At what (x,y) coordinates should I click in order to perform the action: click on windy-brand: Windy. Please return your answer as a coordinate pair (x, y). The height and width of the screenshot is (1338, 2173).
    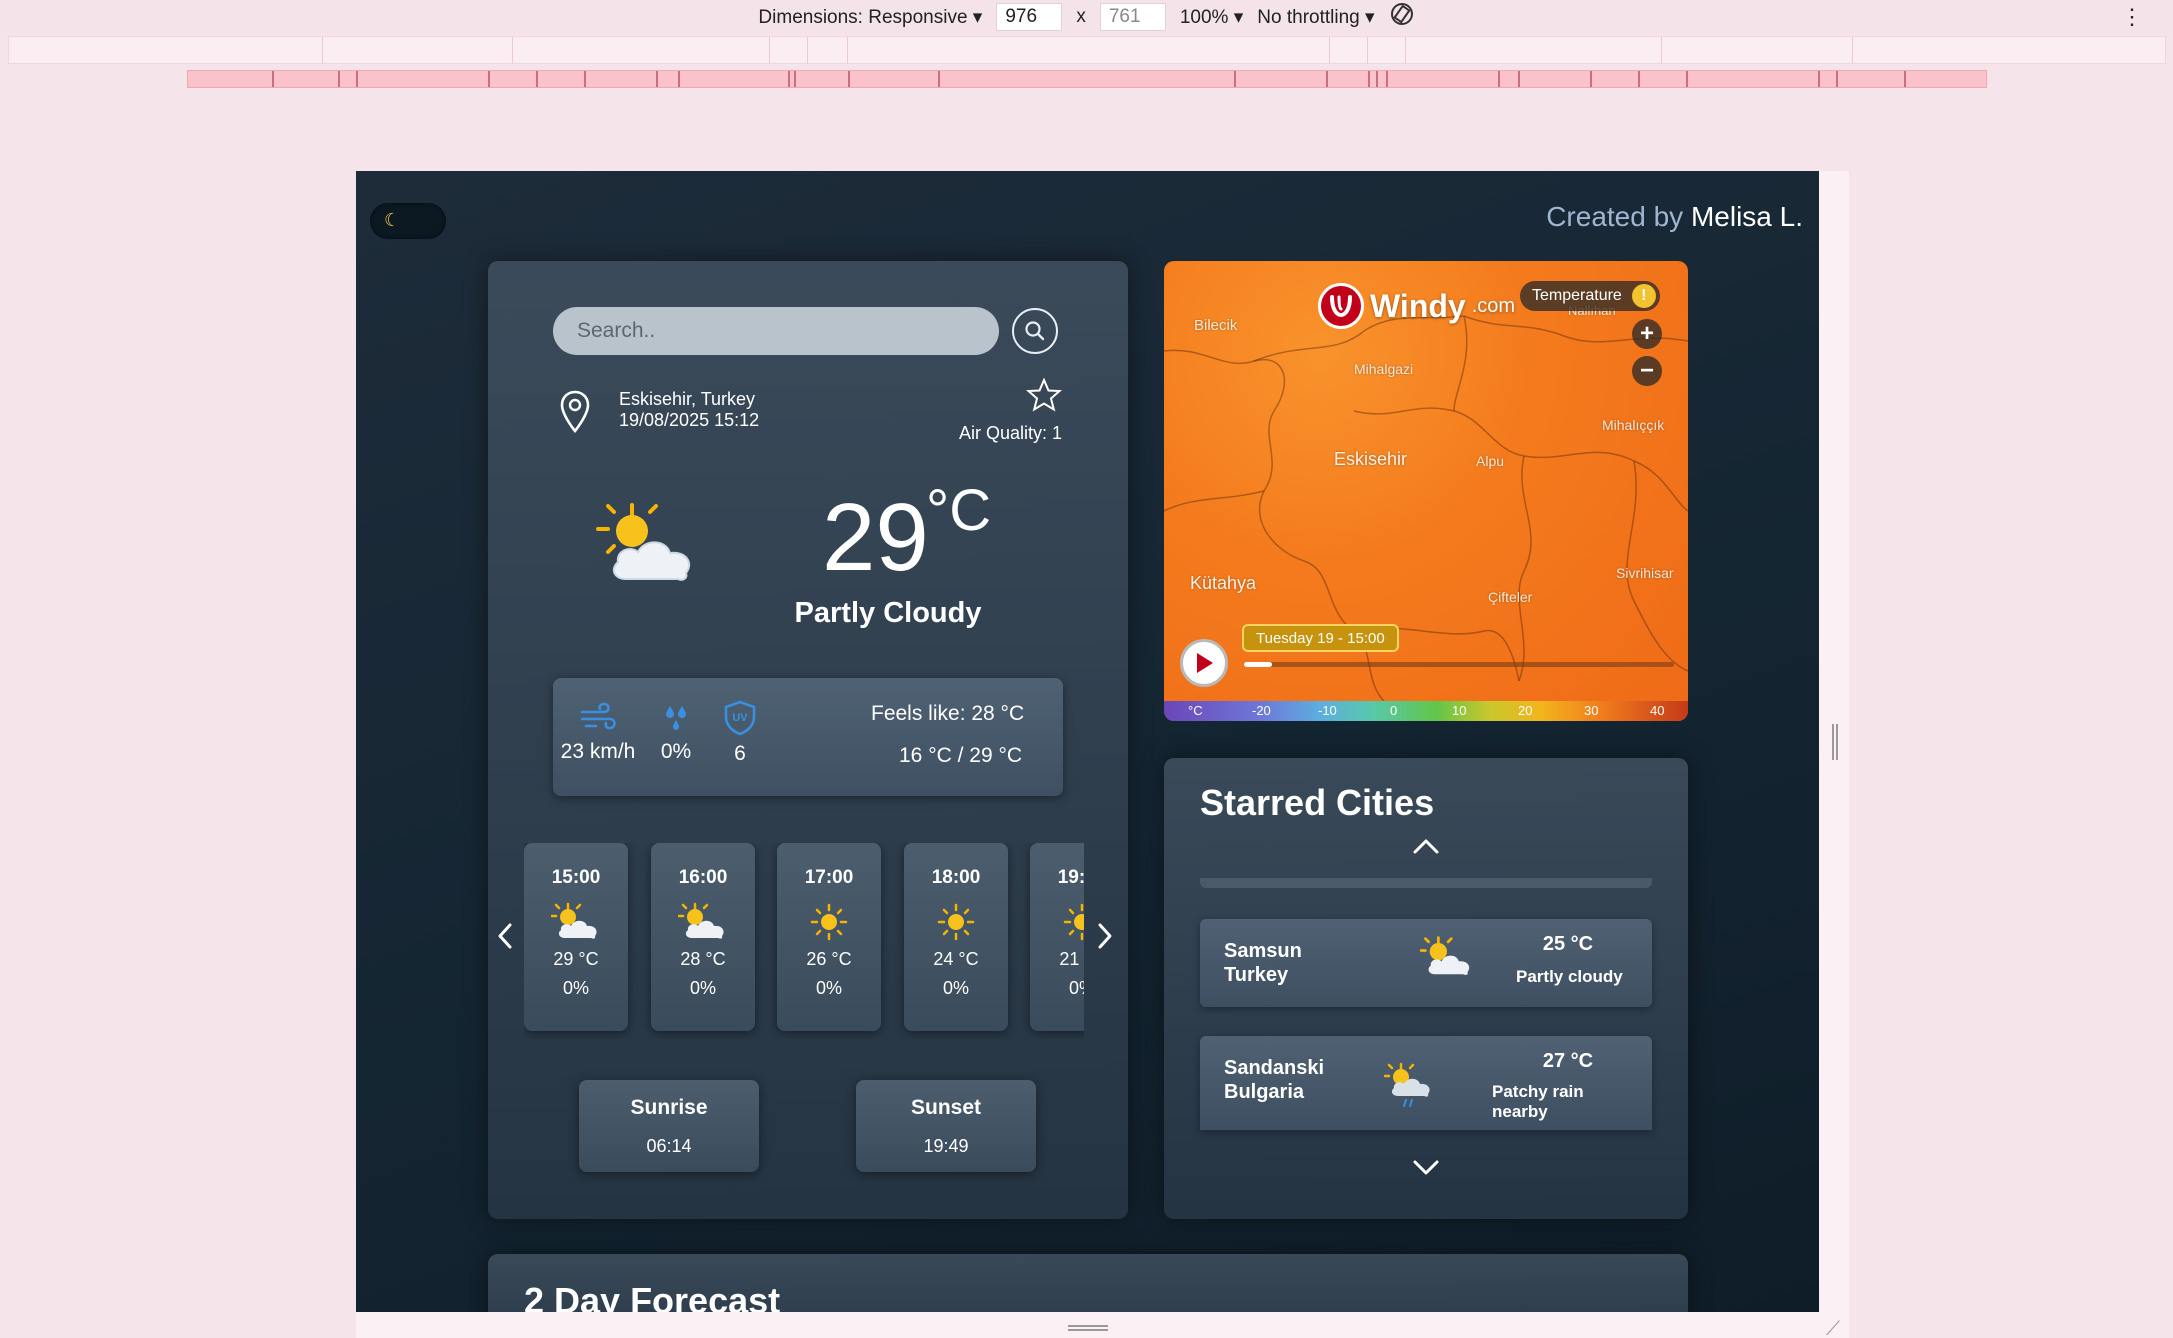
    Looking at the image, I should click on (1418, 305).